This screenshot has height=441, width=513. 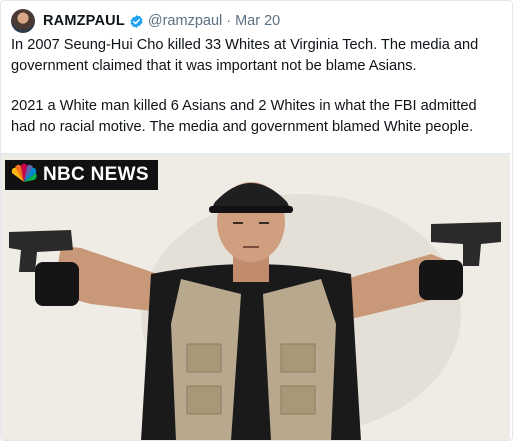 What do you see at coordinates (84, 21) in the screenshot?
I see `display-name: RAMZPAUL` at bounding box center [84, 21].